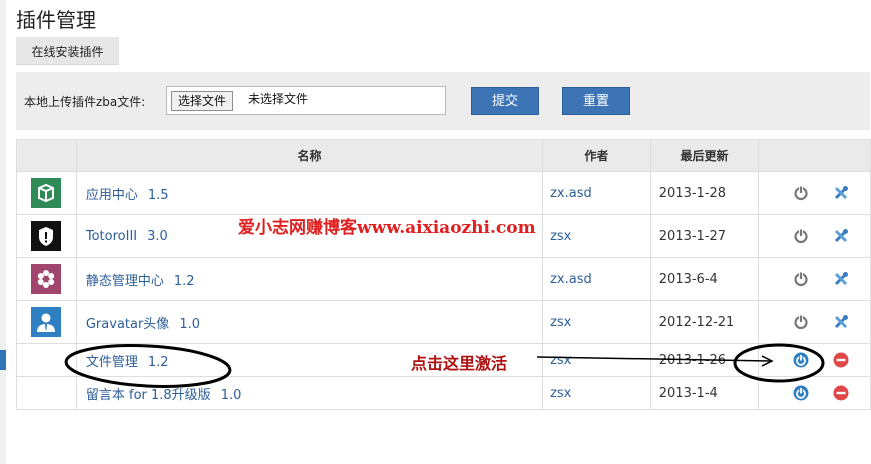  I want to click on plugin-date: 2013-1-4, so click(704, 393).